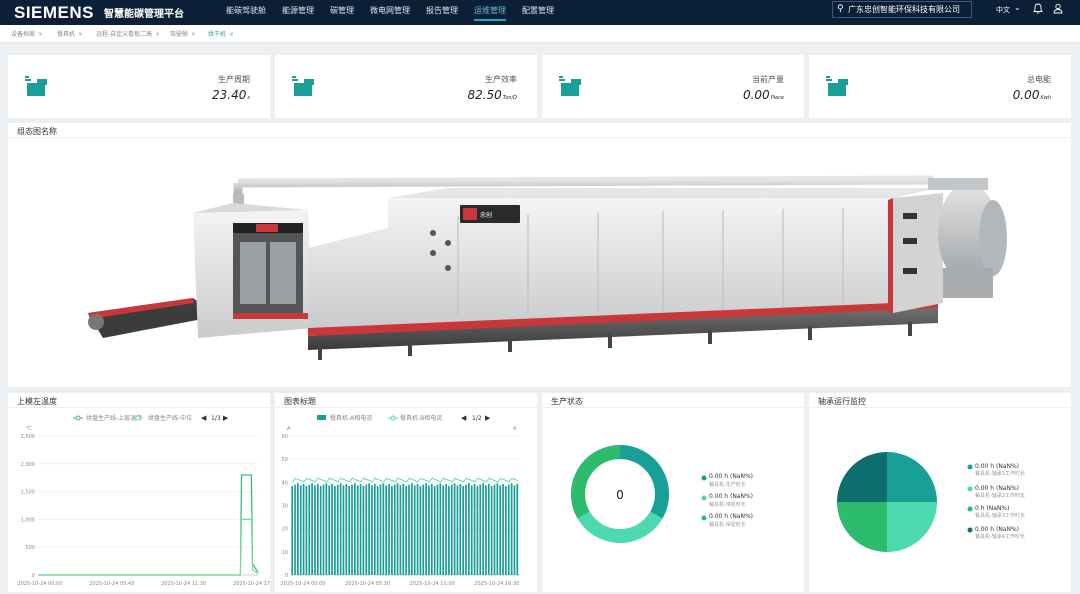 The width and height of the screenshot is (1080, 594). I want to click on language-selector: 中文, so click(1003, 10).